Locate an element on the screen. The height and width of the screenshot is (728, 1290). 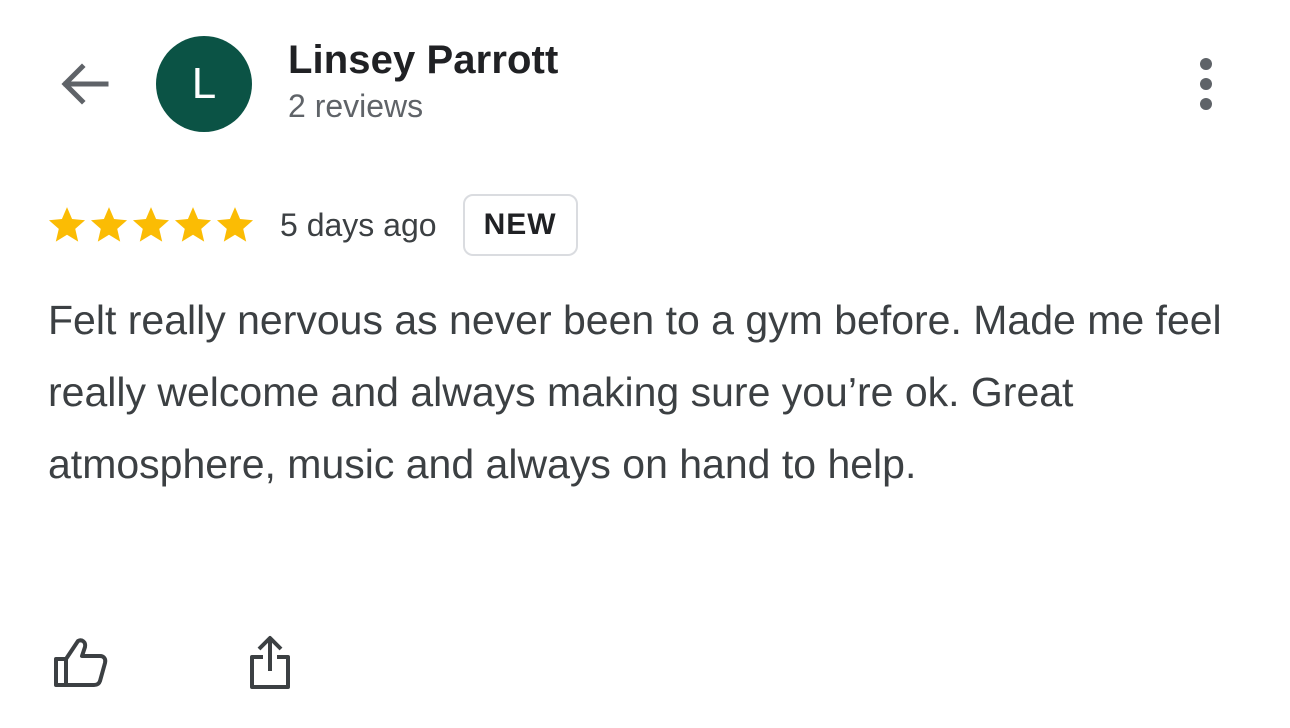
rating-row: 5 days ago NEW is located at coordinates (312, 225).